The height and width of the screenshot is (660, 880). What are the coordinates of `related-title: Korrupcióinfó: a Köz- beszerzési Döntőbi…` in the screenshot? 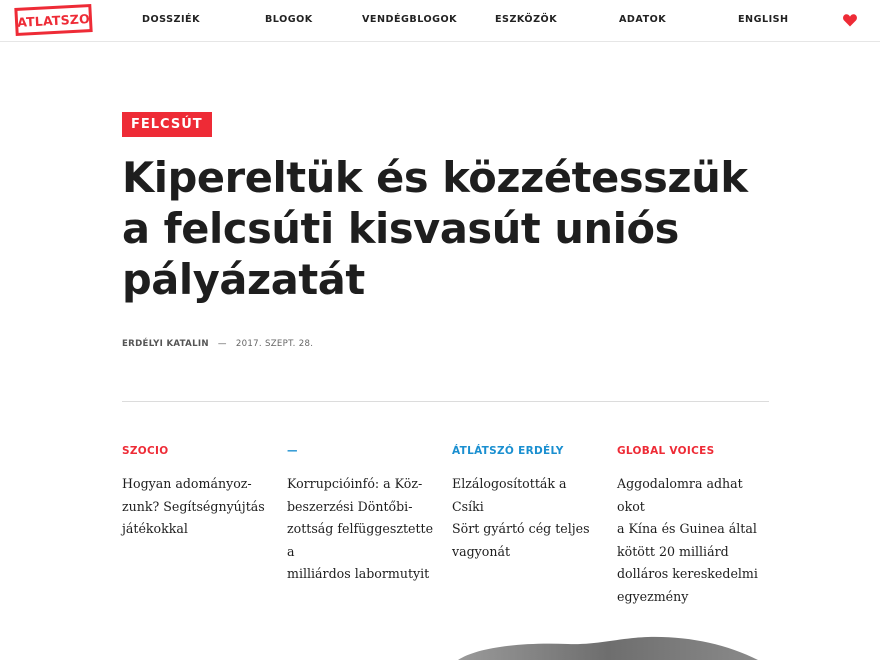 It's located at (362, 529).